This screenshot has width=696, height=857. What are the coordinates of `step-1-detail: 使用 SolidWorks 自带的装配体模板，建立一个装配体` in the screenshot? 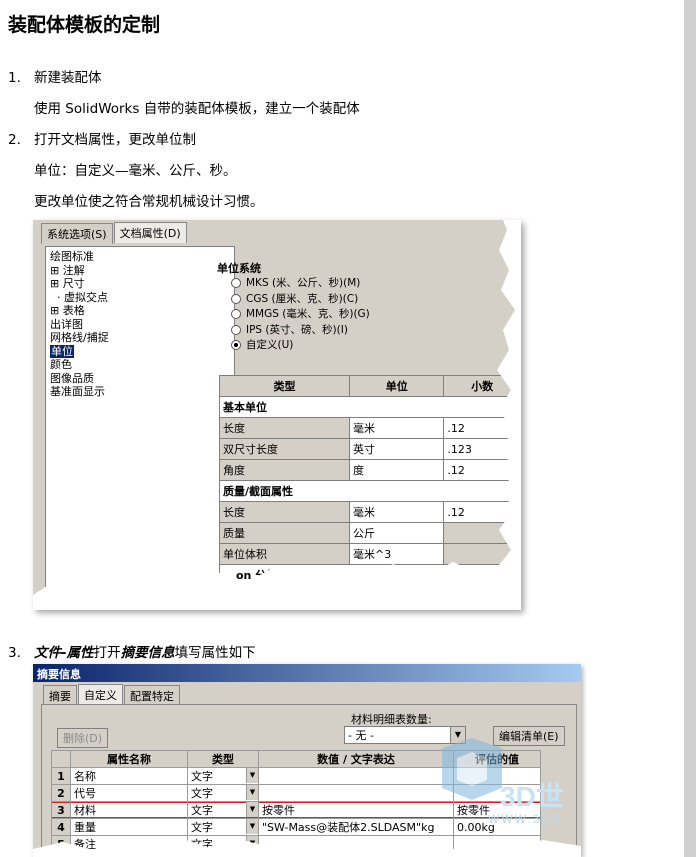 It's located at (197, 109).